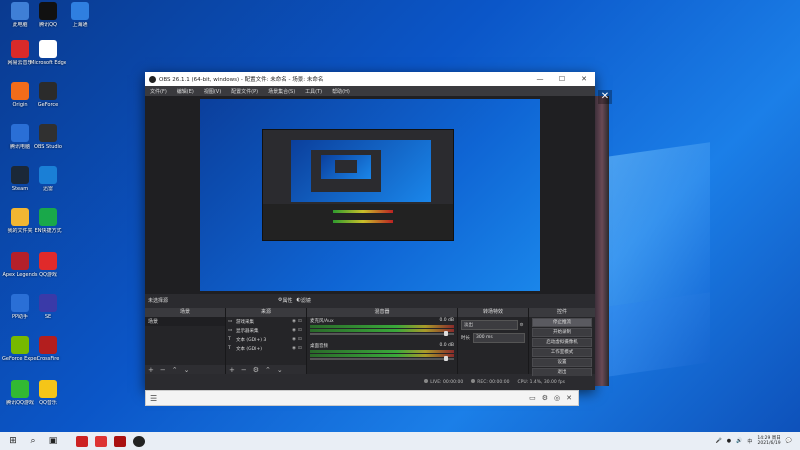 The image size is (800, 450). What do you see at coordinates (48, 275) in the screenshot?
I see `desktop-icon-label: QQ游戏` at bounding box center [48, 275].